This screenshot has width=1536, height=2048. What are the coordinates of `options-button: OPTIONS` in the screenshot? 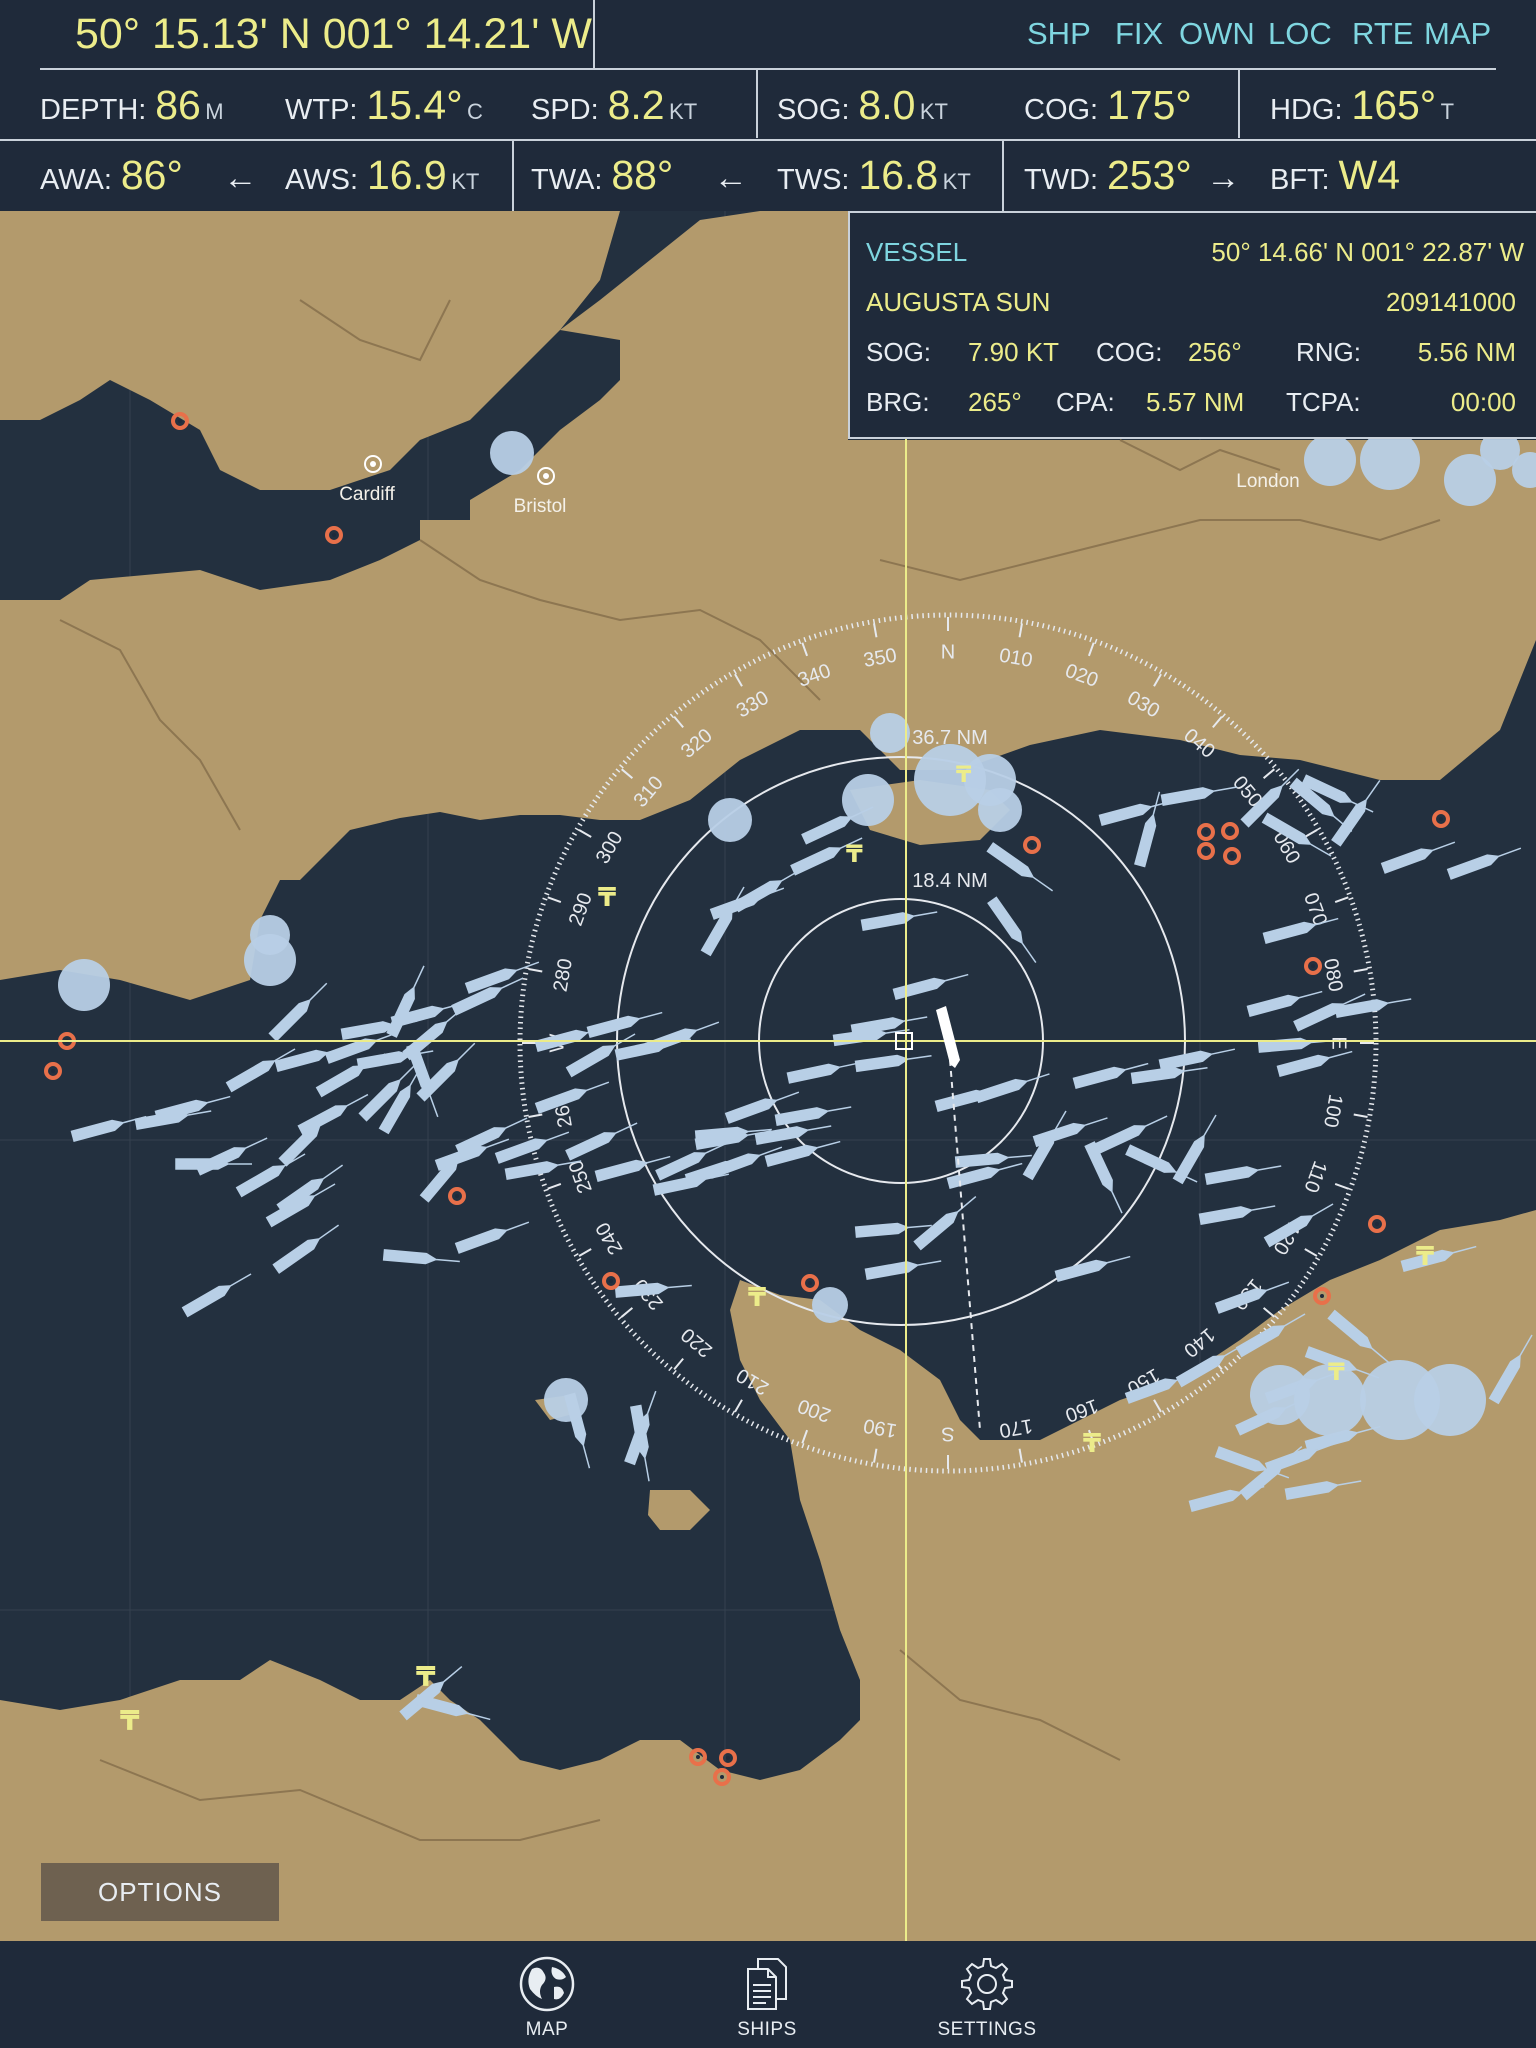 It's located at (160, 1892).